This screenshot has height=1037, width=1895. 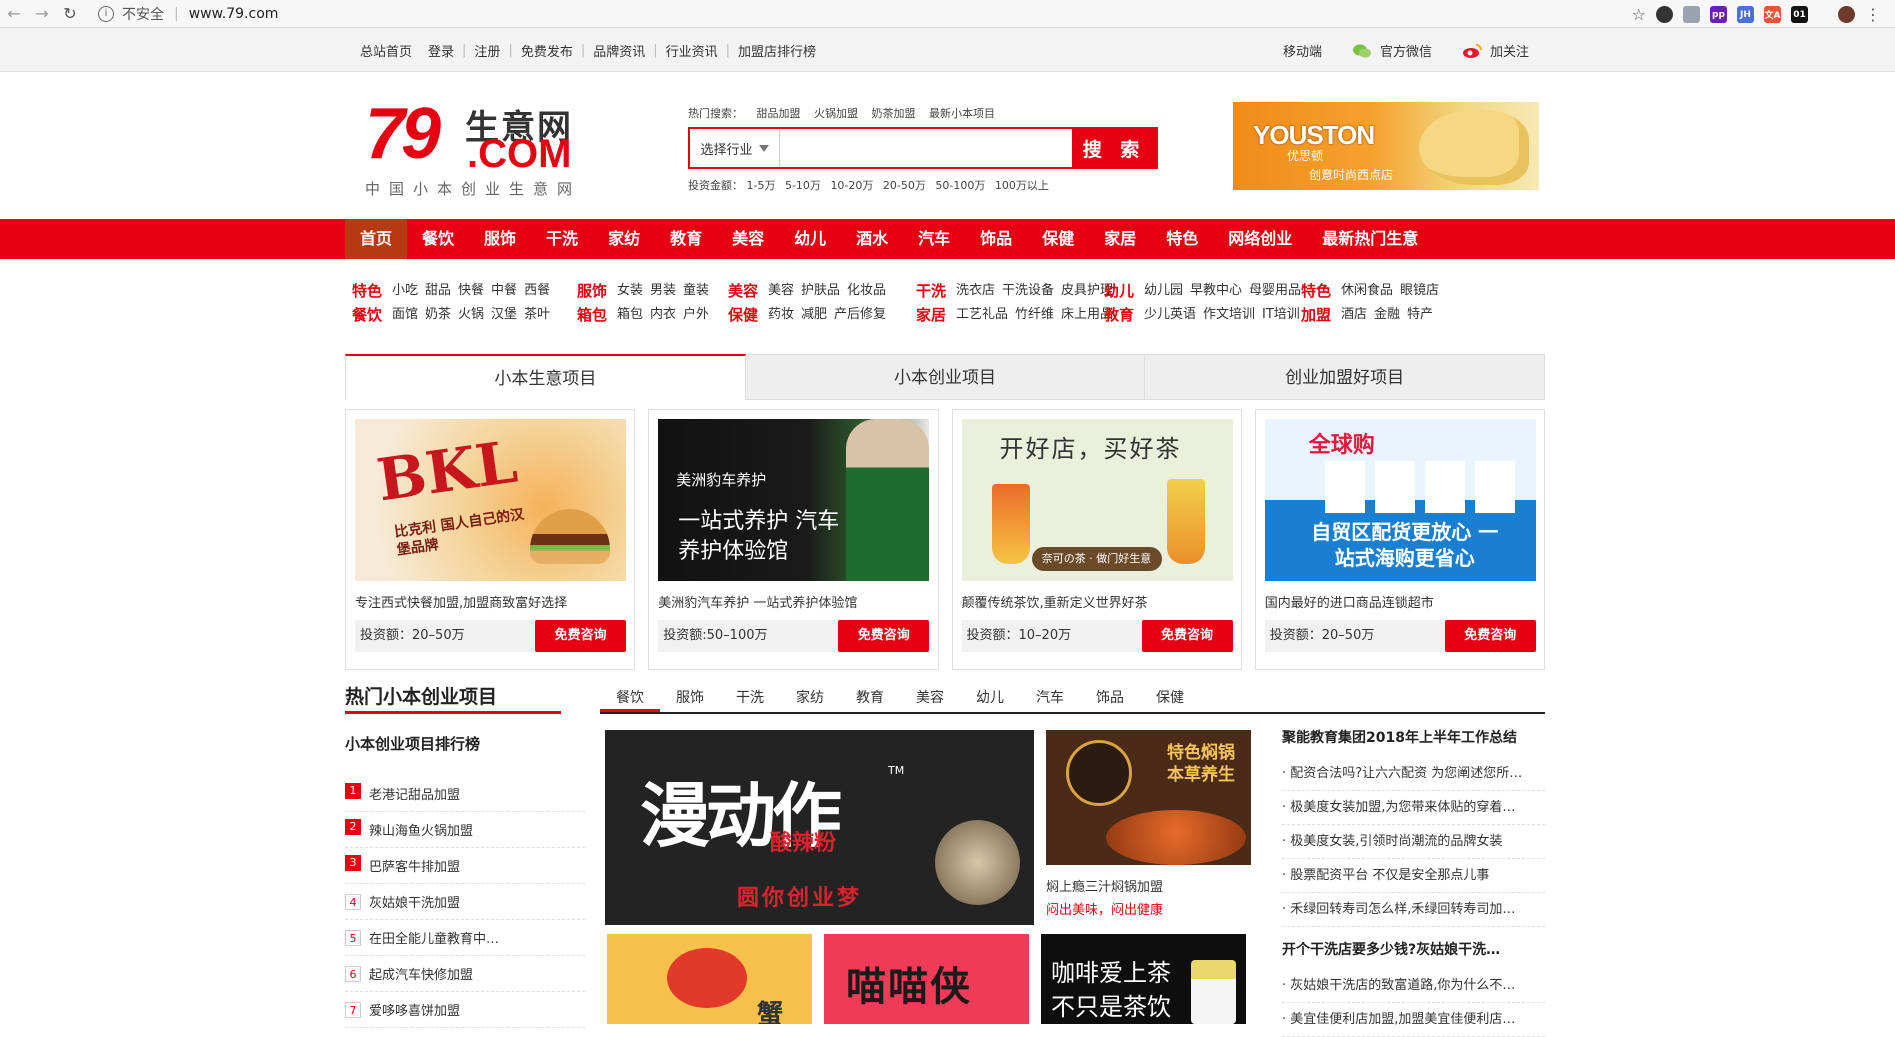 What do you see at coordinates (630, 314) in the screenshot?
I see `category-link: 箱包` at bounding box center [630, 314].